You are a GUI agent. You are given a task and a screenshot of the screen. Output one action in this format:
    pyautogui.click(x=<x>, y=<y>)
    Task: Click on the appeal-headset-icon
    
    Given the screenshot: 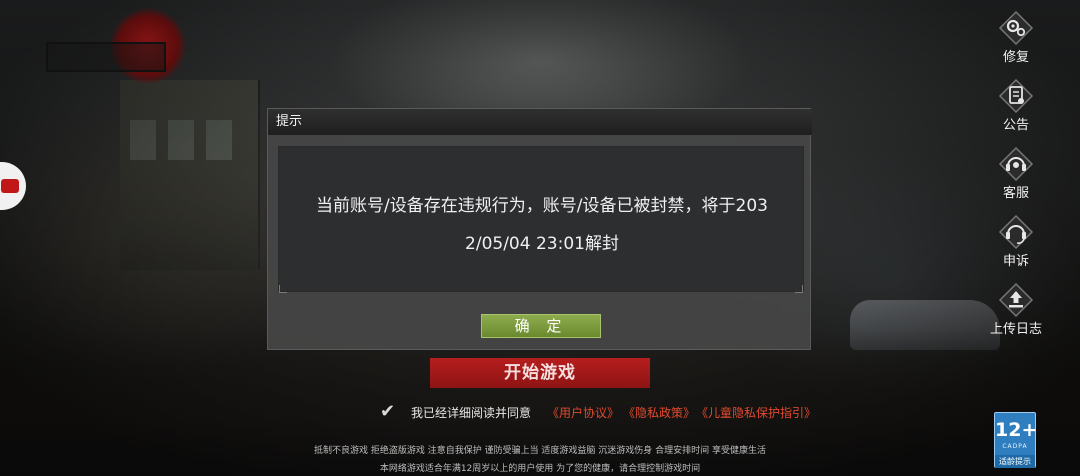 What is the action you would take?
    pyautogui.click(x=1016, y=232)
    